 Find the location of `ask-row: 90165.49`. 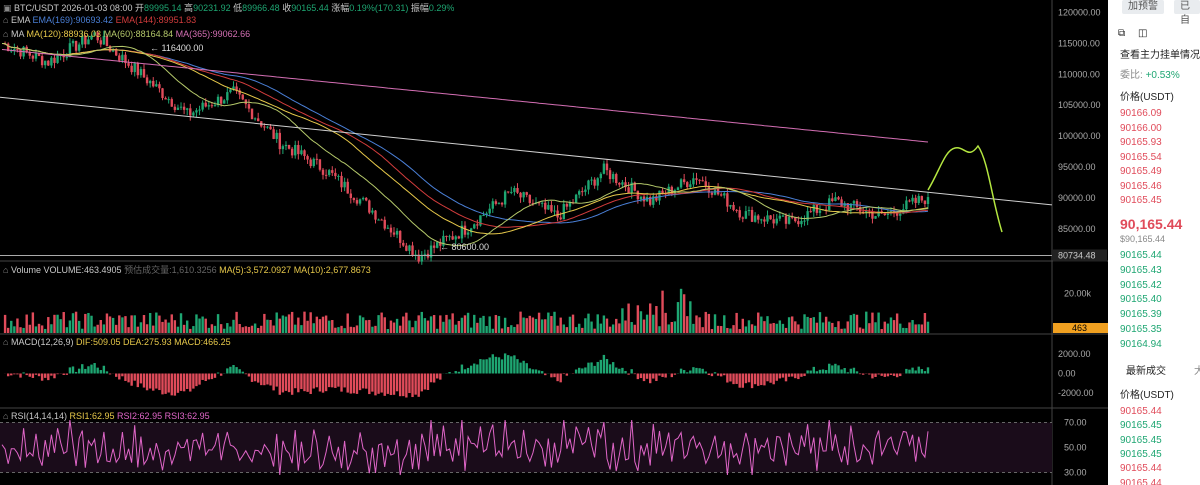

ask-row: 90165.49 is located at coordinates (1141, 171).